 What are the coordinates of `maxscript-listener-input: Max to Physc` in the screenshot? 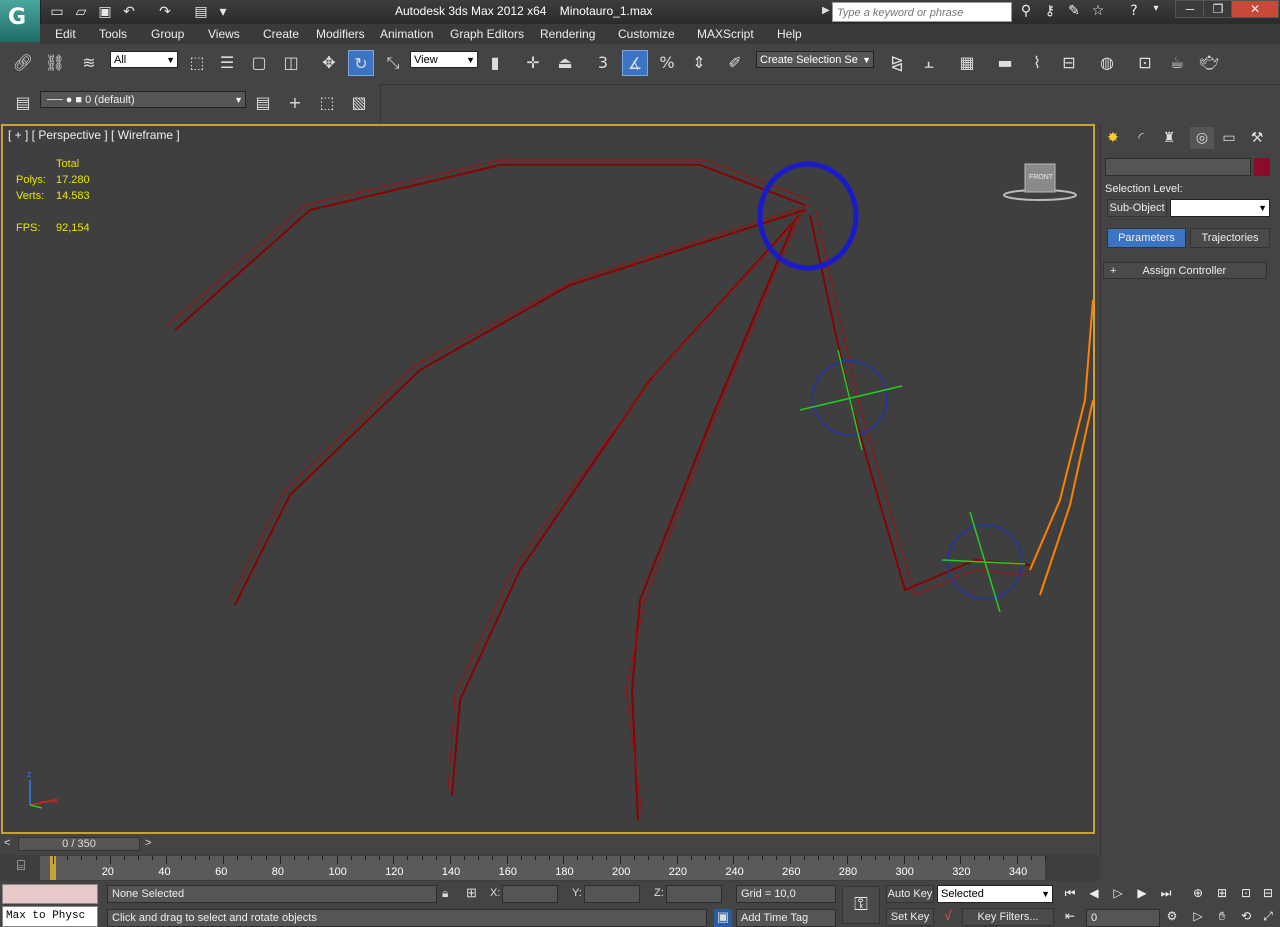 It's located at (50, 916).